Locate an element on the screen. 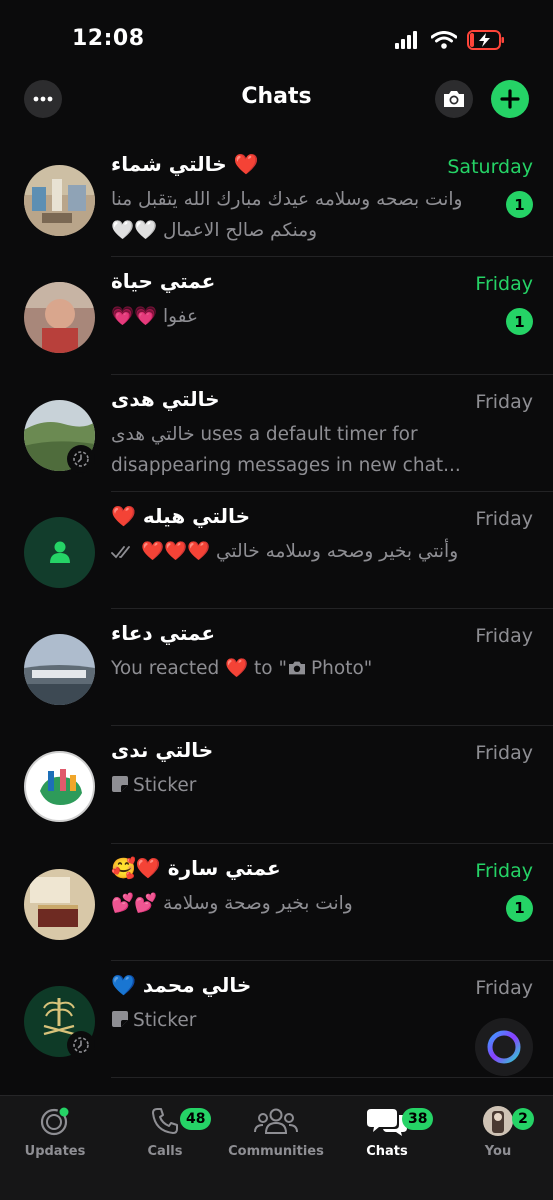 The image size is (553, 1200). tab-calls: Calls 48 is located at coordinates (165, 1131).